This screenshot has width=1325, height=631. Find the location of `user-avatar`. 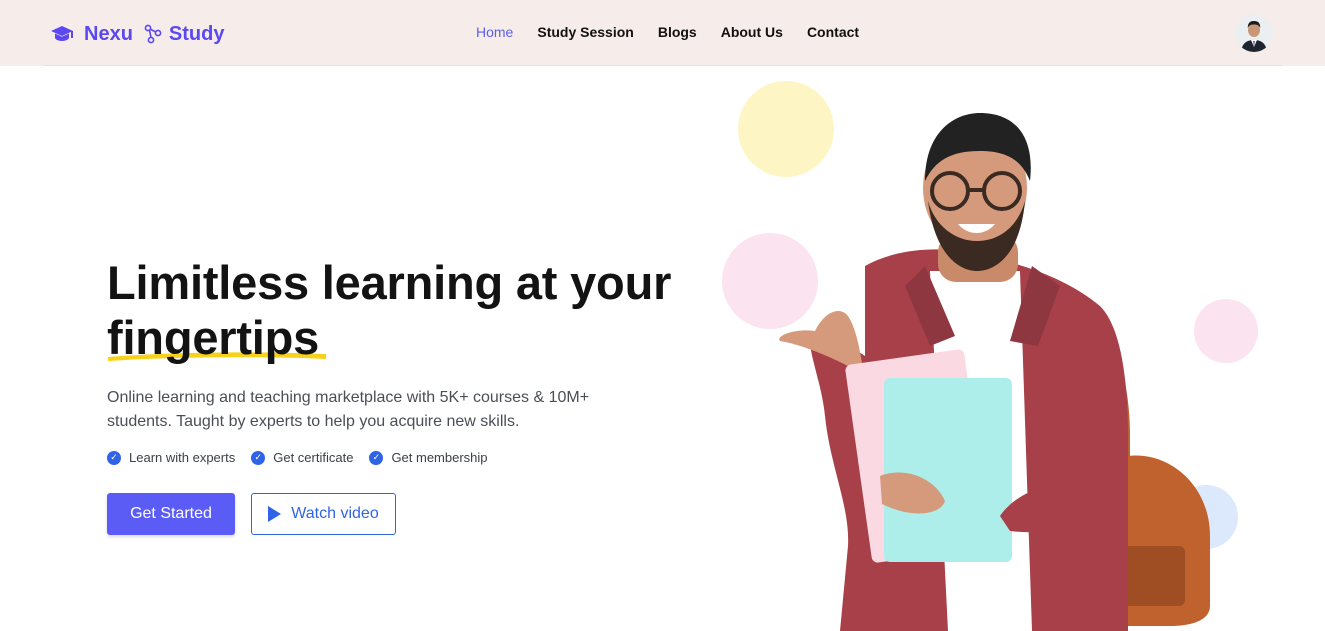

user-avatar is located at coordinates (1254, 33).